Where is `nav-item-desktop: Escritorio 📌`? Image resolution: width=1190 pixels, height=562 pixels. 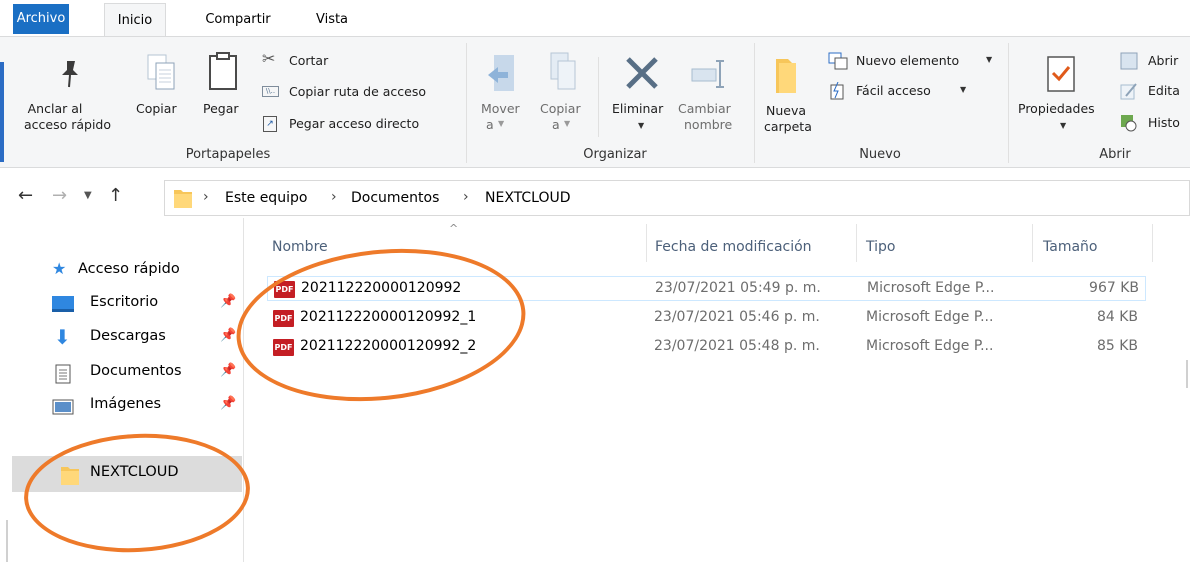
nav-item-desktop: Escritorio 📌 is located at coordinates (147, 305).